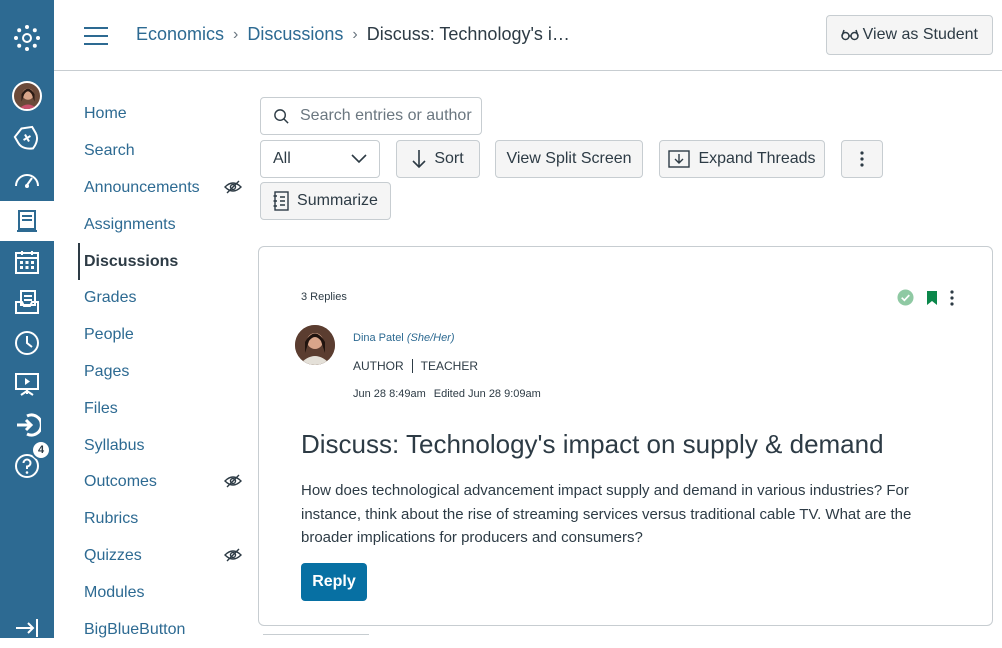  Describe the element at coordinates (107, 371) in the screenshot. I see `course-nav-label: Pages` at that location.